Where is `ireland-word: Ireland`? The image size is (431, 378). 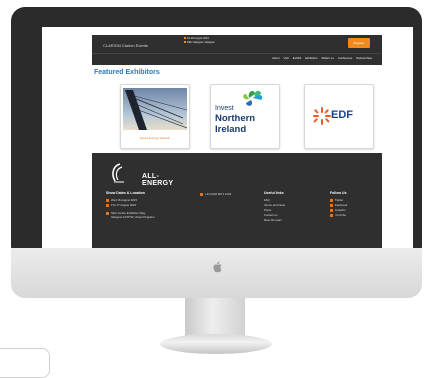 ireland-word: Ireland is located at coordinates (231, 129).